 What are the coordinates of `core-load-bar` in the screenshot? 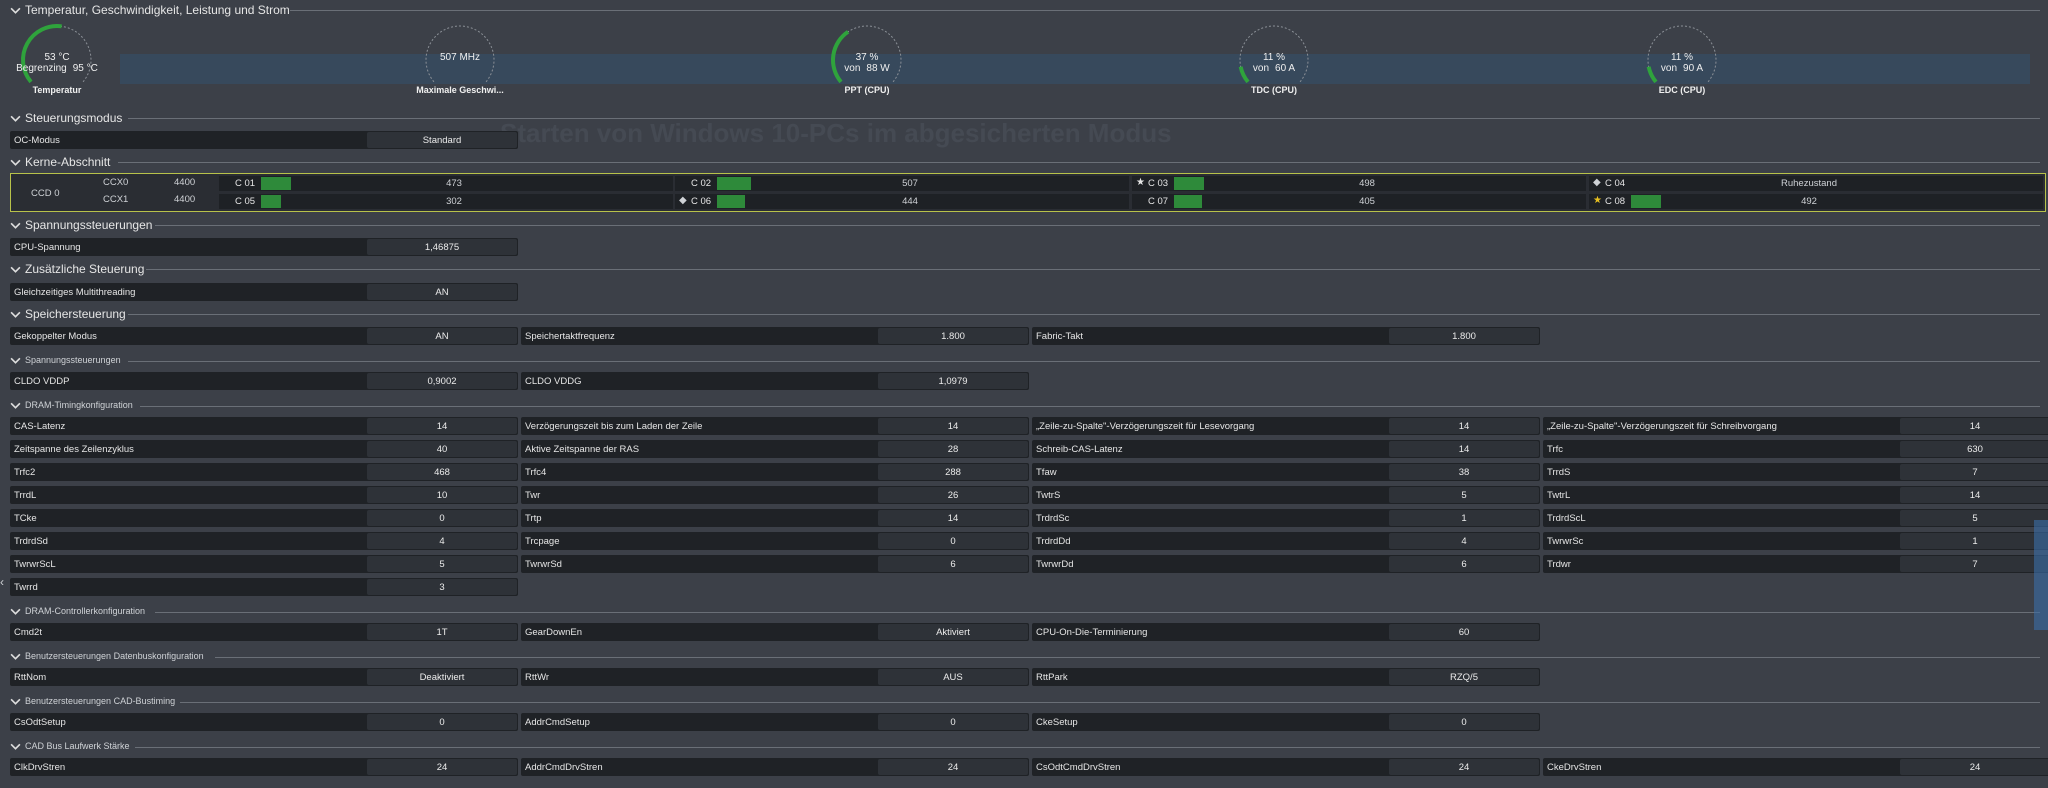 It's located at (276, 183).